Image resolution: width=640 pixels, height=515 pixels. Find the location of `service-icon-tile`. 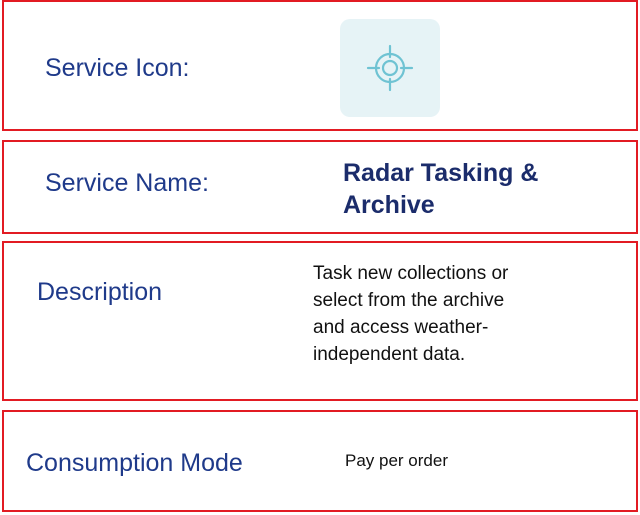

service-icon-tile is located at coordinates (390, 68).